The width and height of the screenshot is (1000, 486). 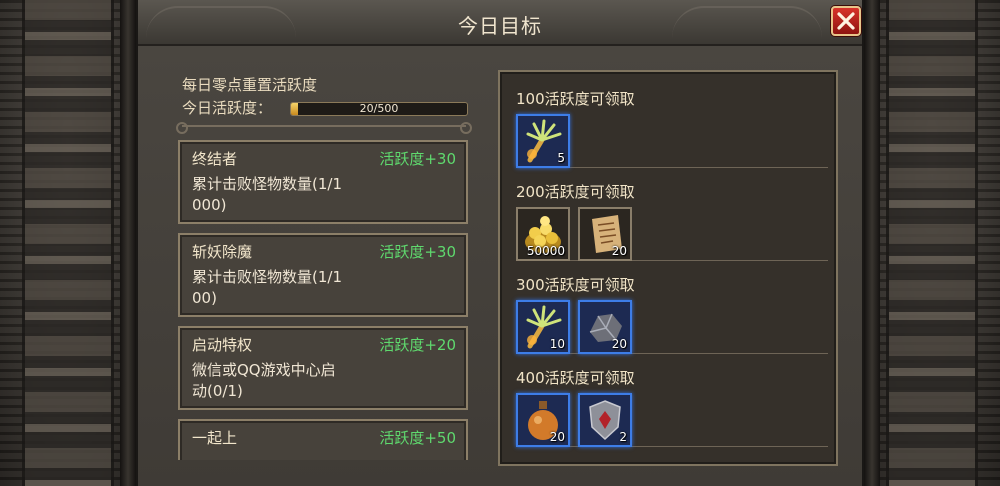 I want to click on activity-progress-text: 20/500, so click(x=379, y=108).